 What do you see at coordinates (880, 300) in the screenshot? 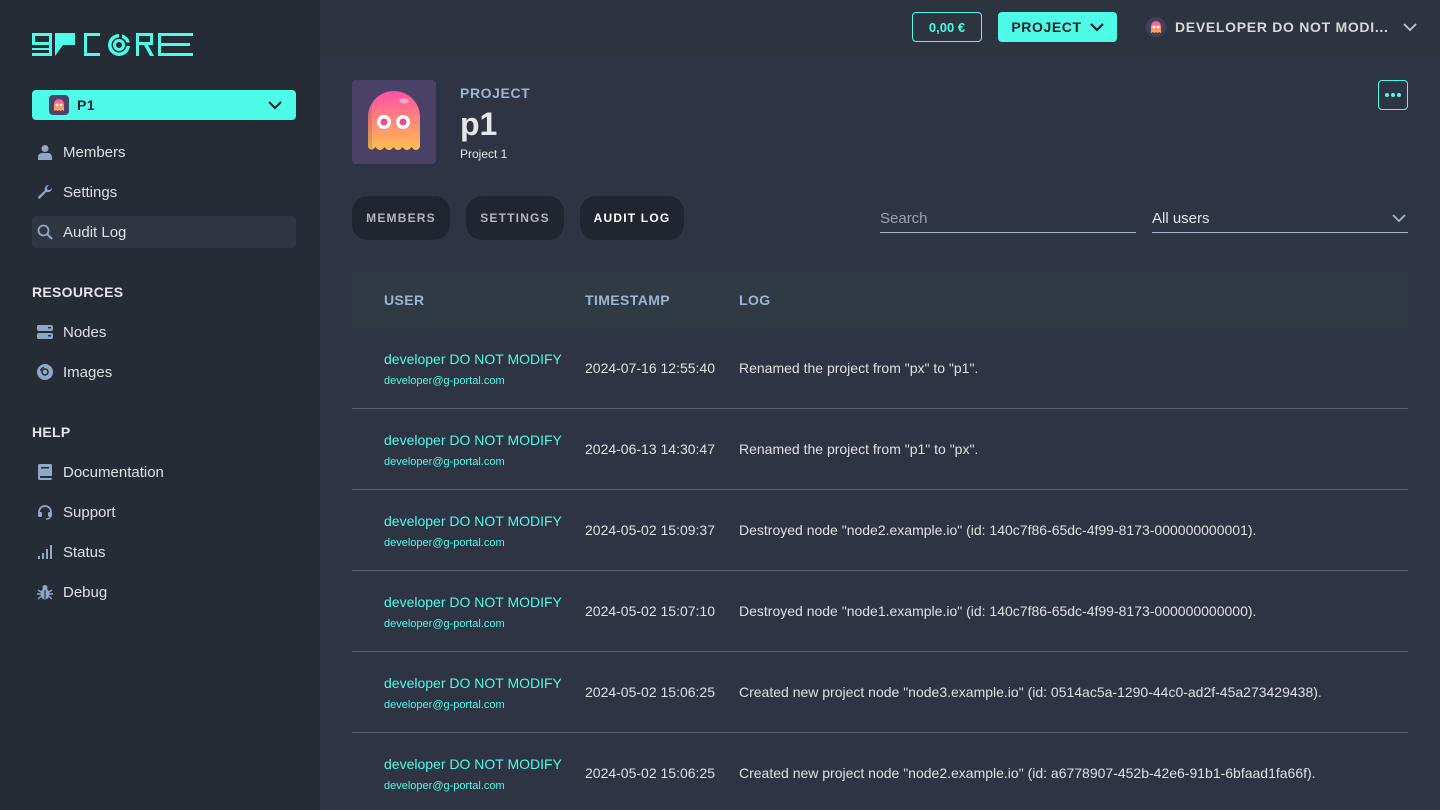
I see `table-header: USER TIMESTAMP LOG` at bounding box center [880, 300].